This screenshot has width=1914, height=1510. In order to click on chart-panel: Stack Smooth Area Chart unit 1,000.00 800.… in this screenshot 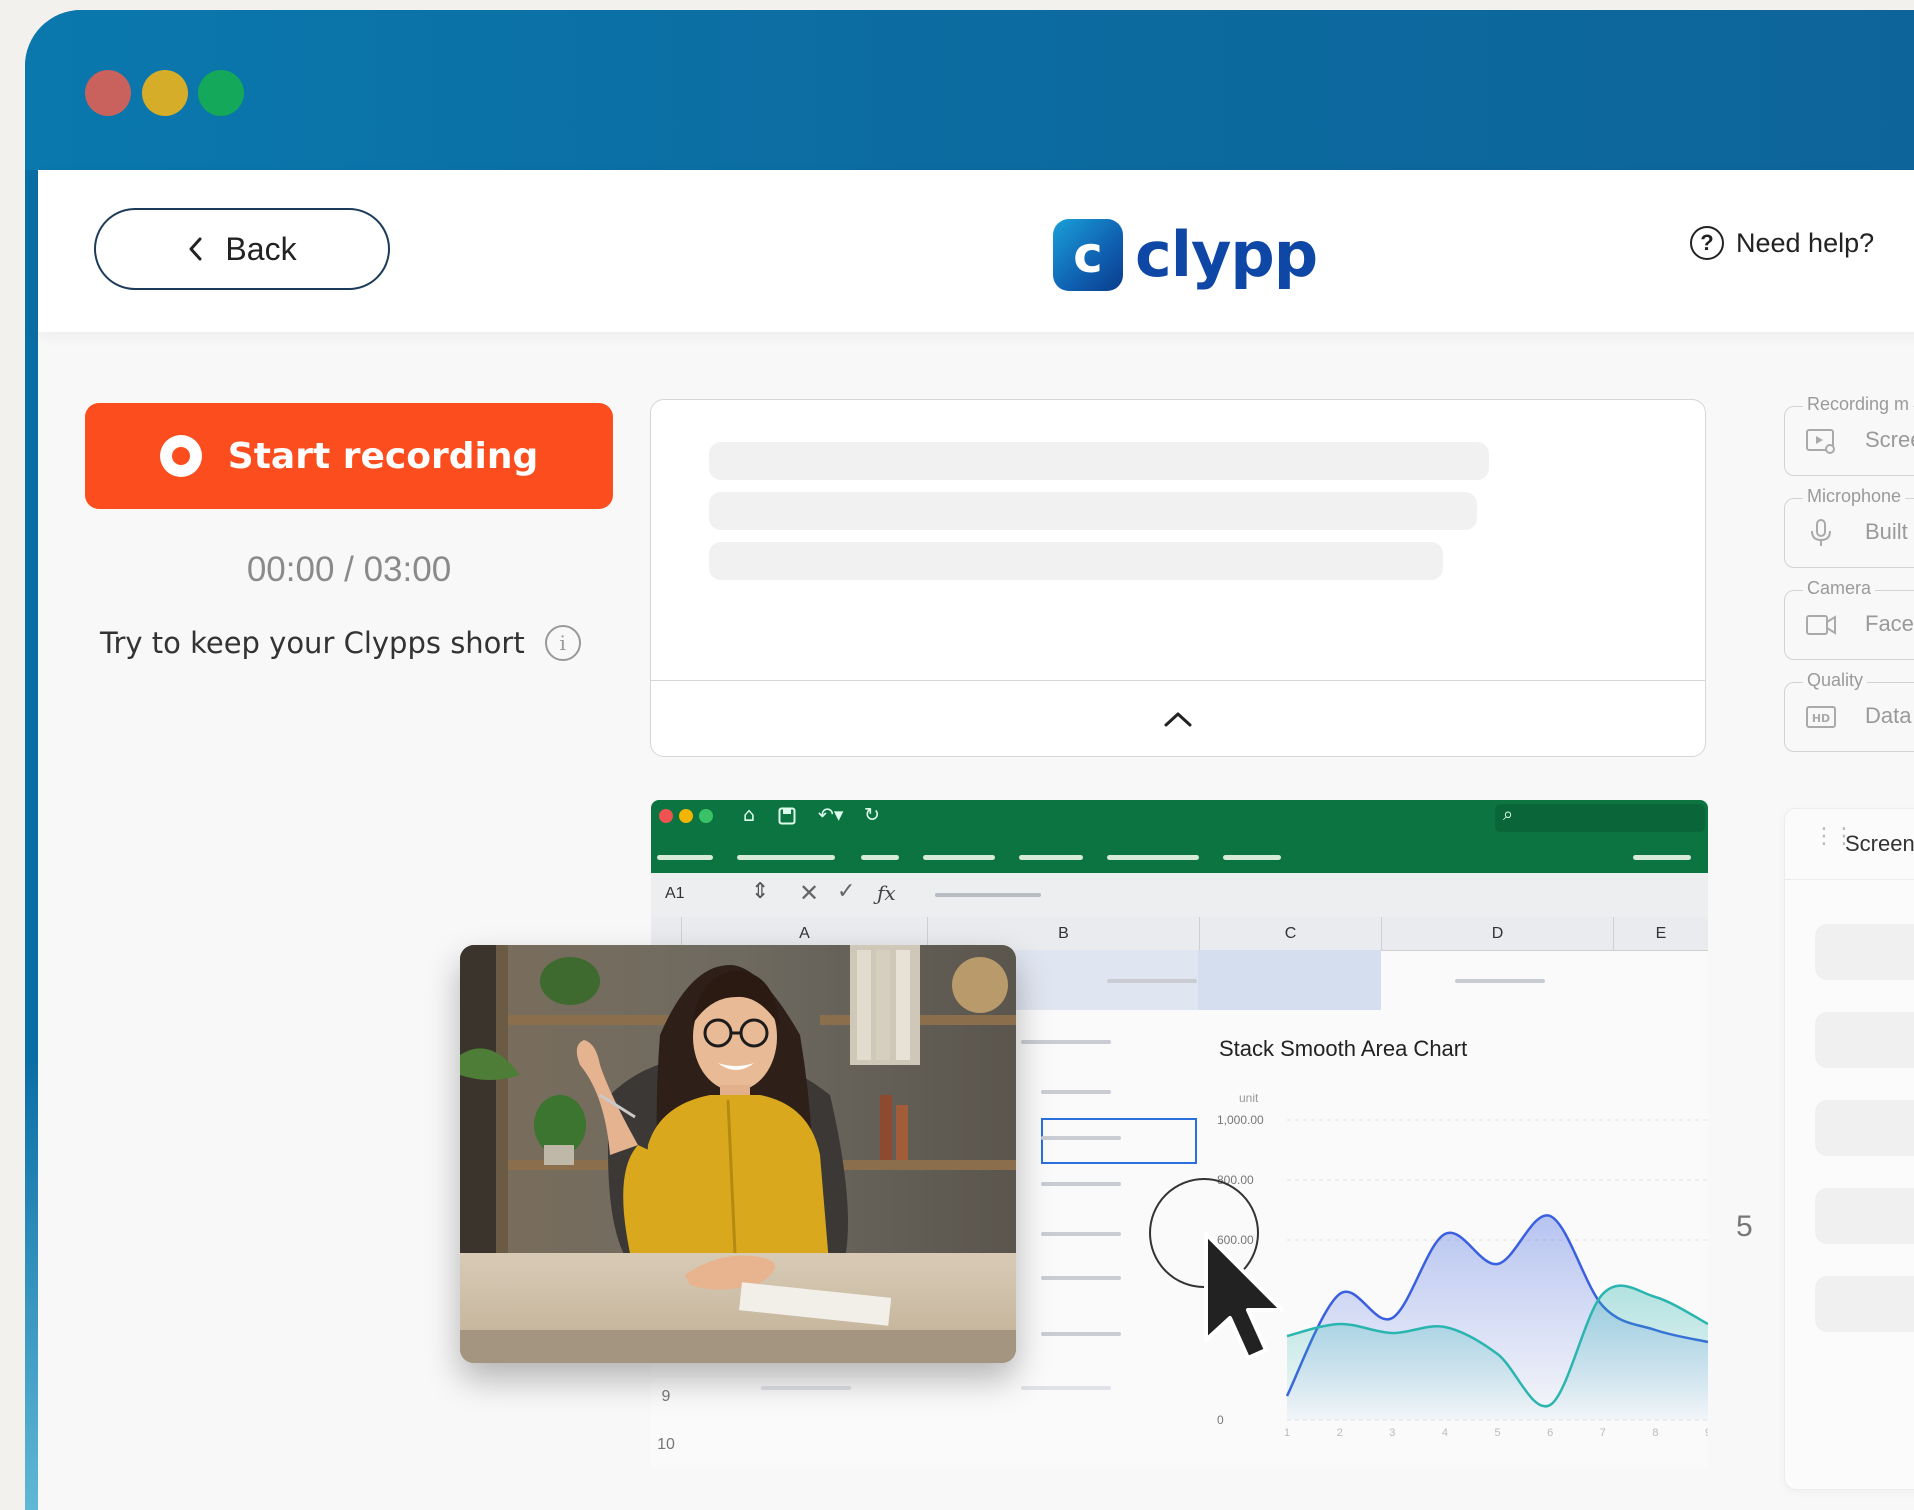, I will do `click(1452, 1226)`.